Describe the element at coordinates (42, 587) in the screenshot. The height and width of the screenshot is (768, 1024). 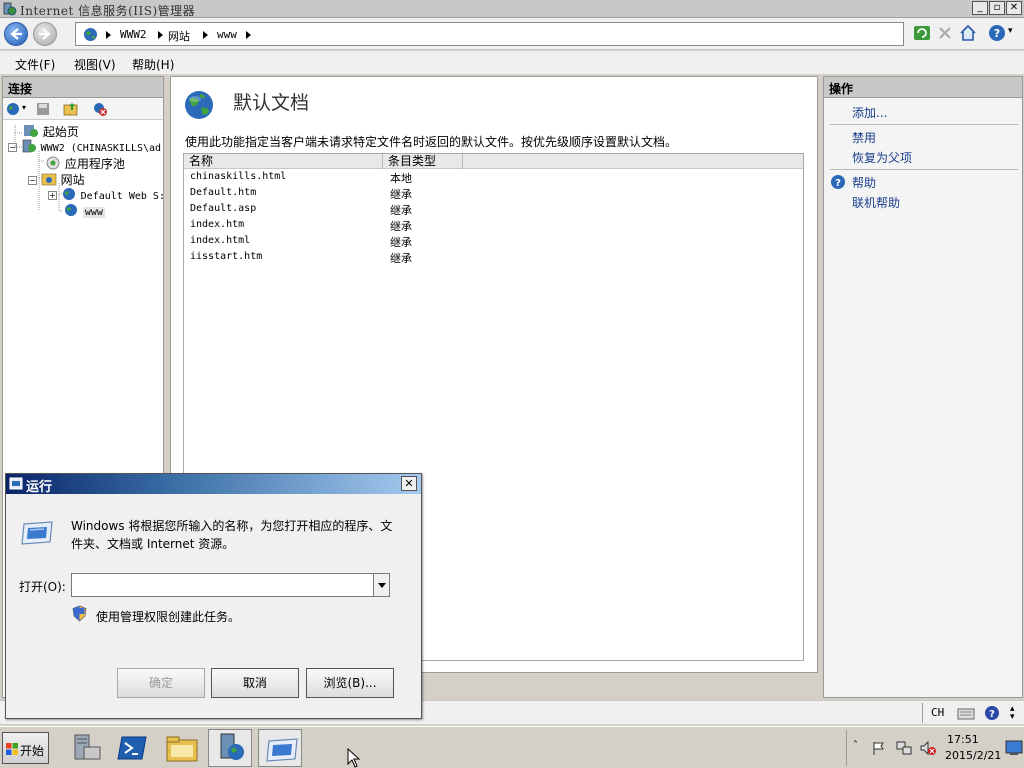
I see `open-label: 打开(O):` at that location.